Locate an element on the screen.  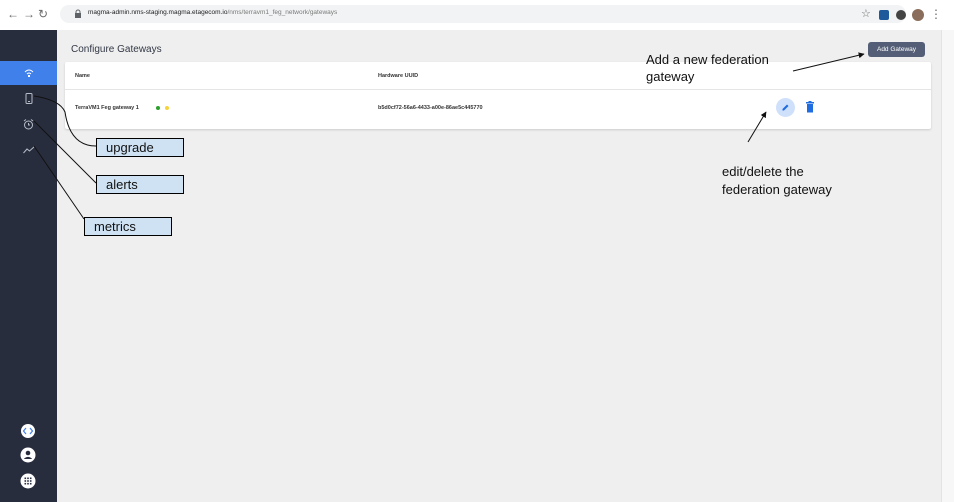
callout-upgrade: upgrade is located at coordinates (140, 147).